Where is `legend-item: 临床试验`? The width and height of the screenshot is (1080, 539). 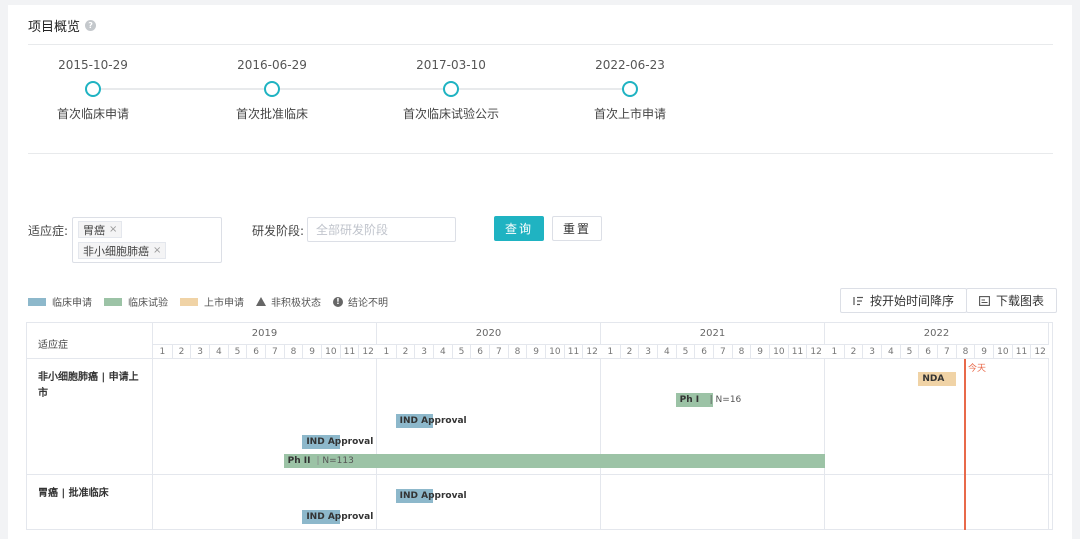 legend-item: 临床试验 is located at coordinates (136, 301).